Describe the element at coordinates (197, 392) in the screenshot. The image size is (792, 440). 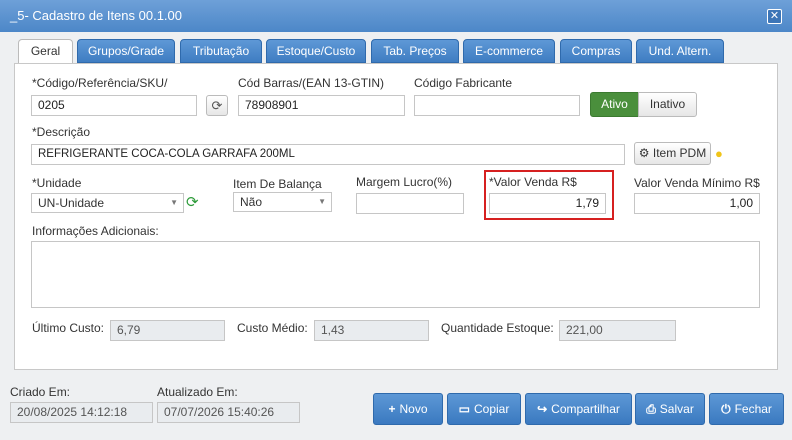
I see `atualizado-label: Atualizado Em:` at that location.